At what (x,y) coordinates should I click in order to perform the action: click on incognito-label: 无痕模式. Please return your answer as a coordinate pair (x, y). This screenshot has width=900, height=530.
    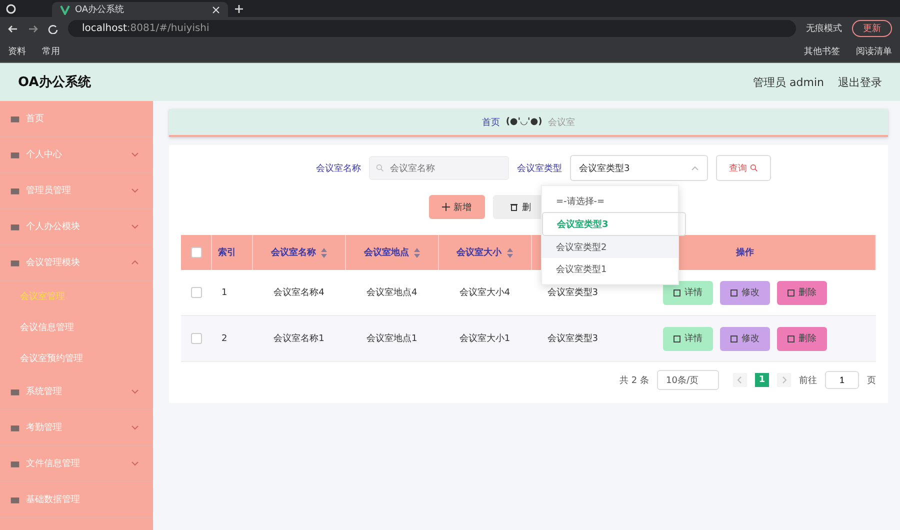
    Looking at the image, I should click on (824, 28).